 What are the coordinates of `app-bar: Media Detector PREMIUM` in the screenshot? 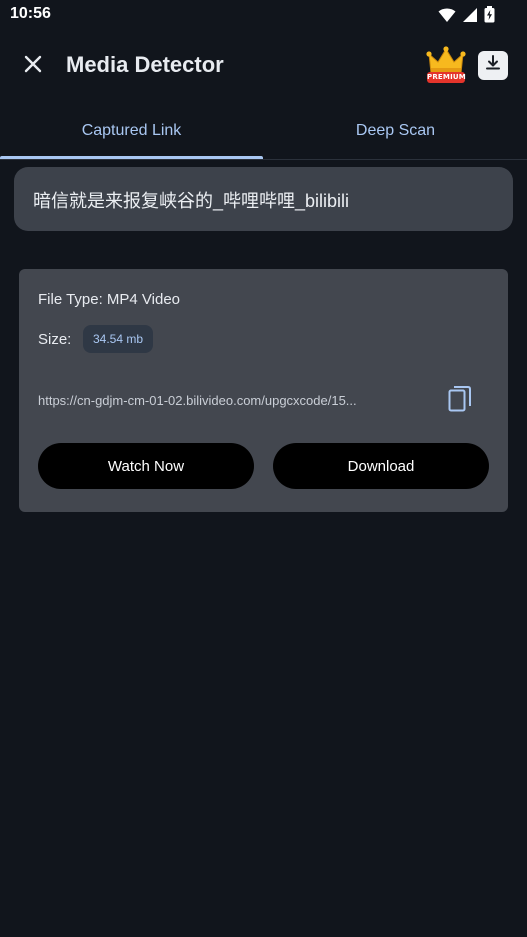 It's located at (263, 65).